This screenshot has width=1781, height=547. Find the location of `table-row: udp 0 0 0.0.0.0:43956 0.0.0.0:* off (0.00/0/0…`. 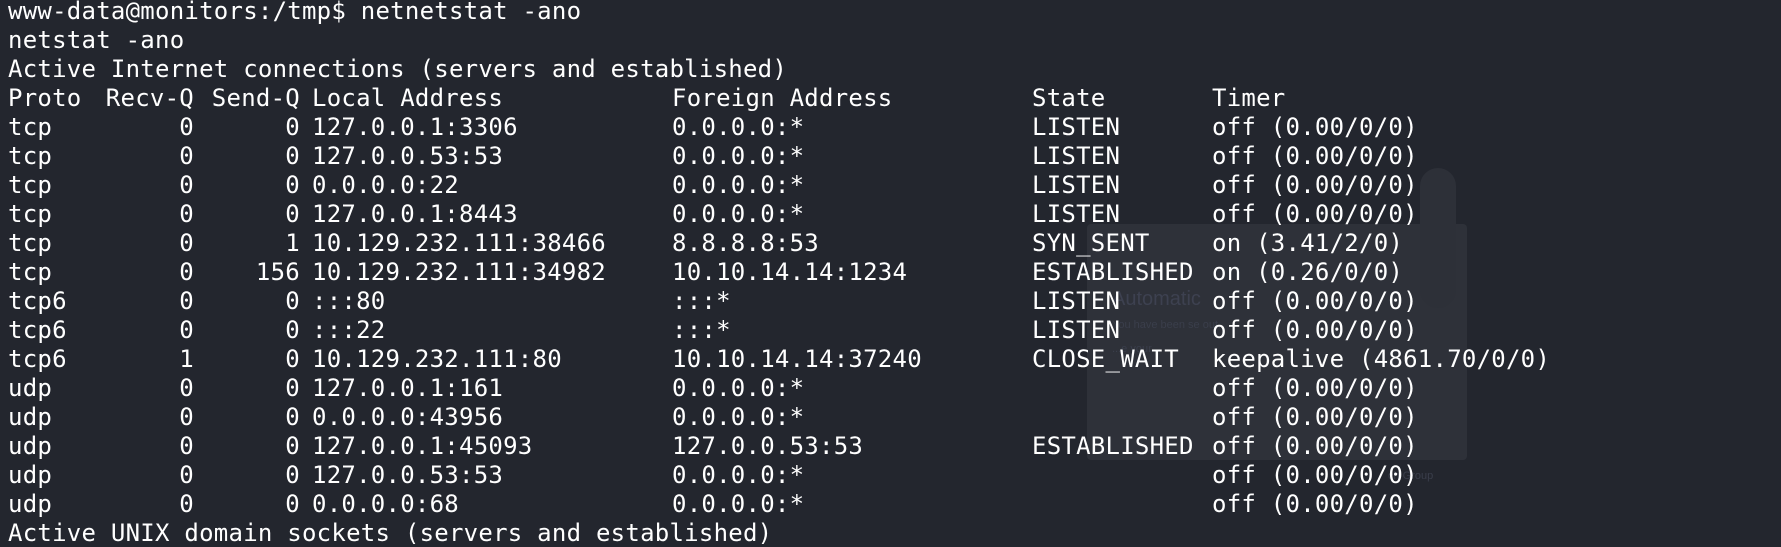

table-row: udp 0 0 0.0.0.0:43956 0.0.0.0:* off (0.00/0/0… is located at coordinates (780, 417).